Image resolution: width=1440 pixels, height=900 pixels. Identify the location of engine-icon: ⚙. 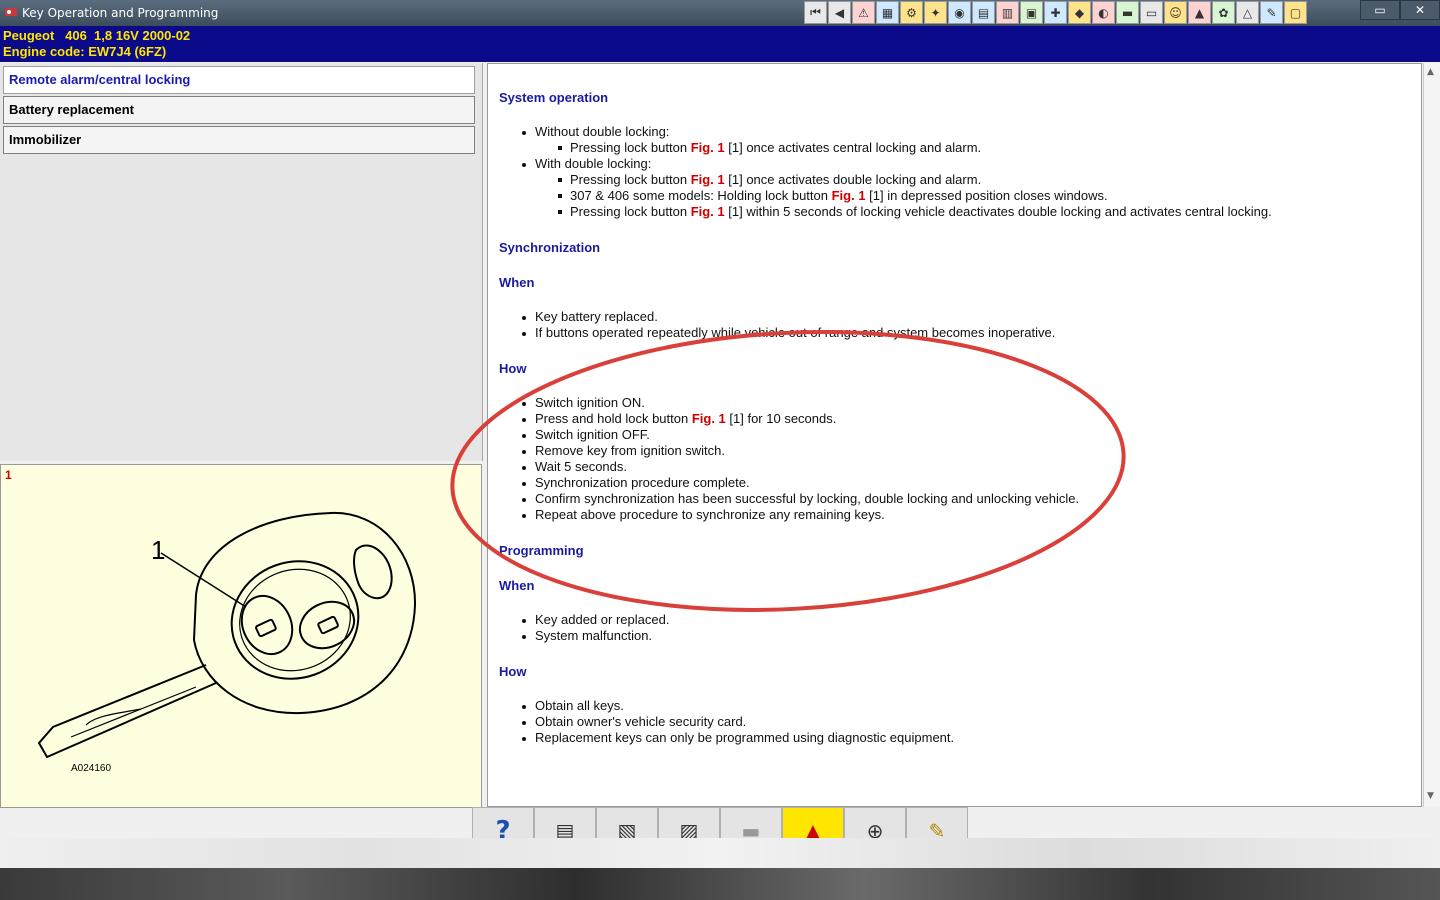
(911, 12).